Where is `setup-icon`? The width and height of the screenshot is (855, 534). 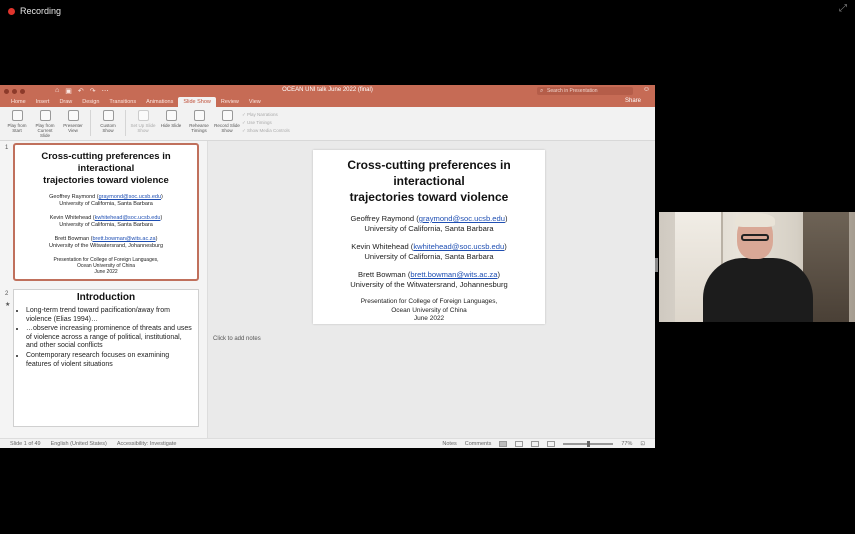 setup-icon is located at coordinates (143, 115).